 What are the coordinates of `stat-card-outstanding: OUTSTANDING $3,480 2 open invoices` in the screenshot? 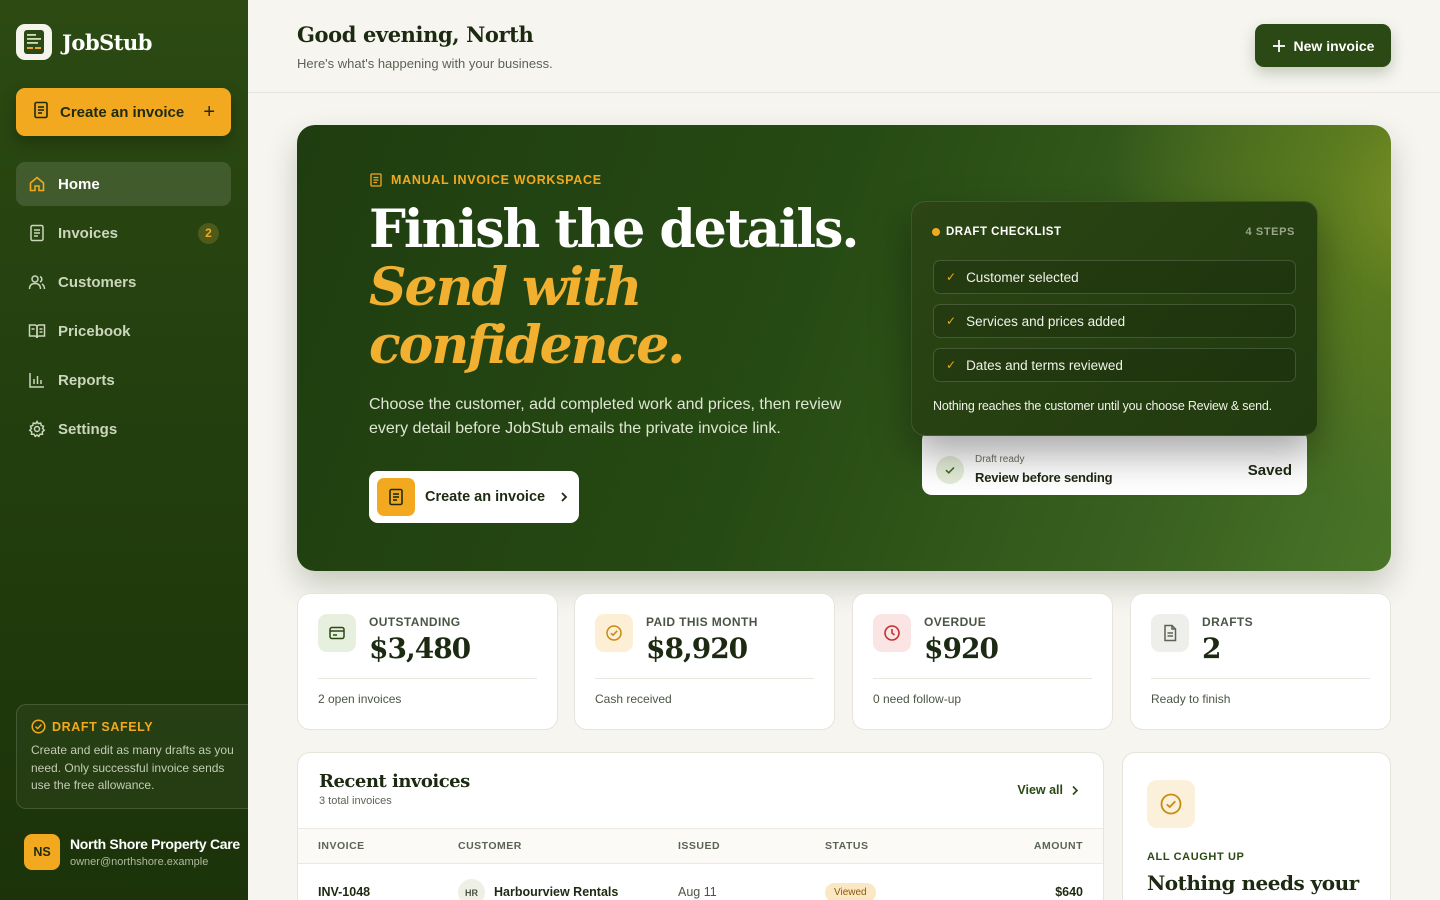 It's located at (427, 661).